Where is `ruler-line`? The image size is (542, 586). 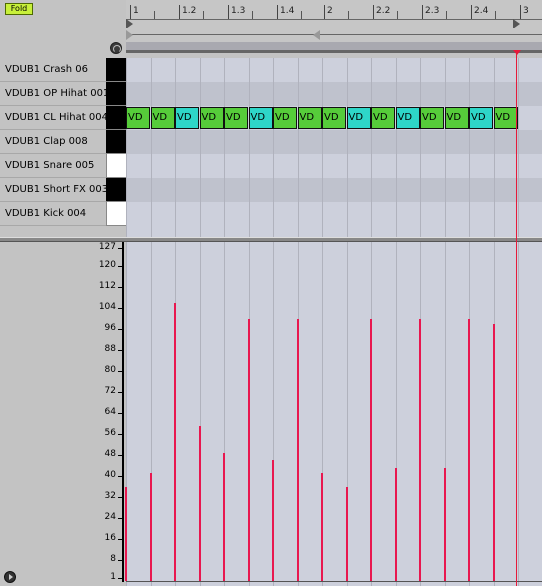
ruler-line is located at coordinates (334, 19).